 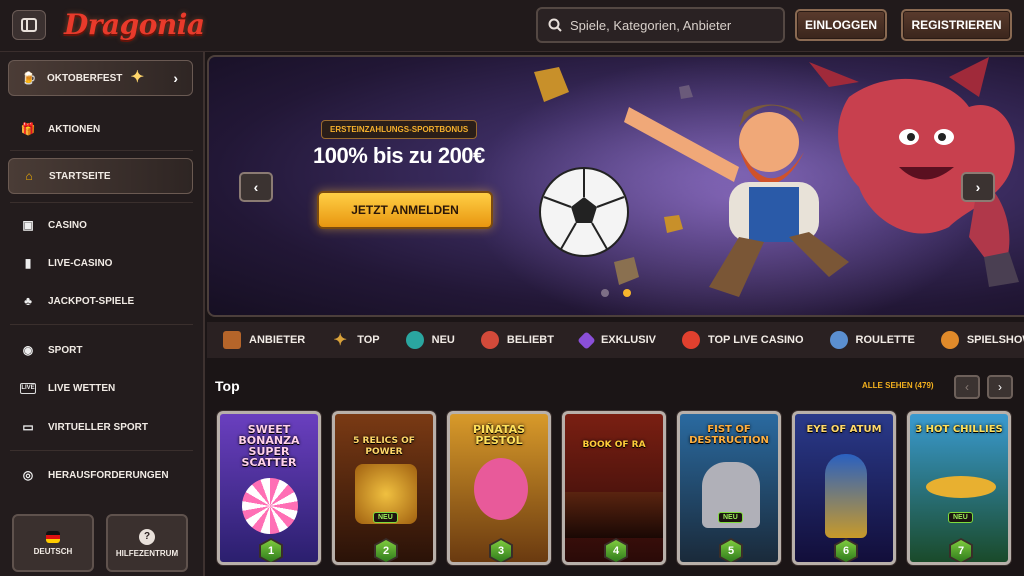 I want to click on games-next-button: ›, so click(x=1000, y=387).